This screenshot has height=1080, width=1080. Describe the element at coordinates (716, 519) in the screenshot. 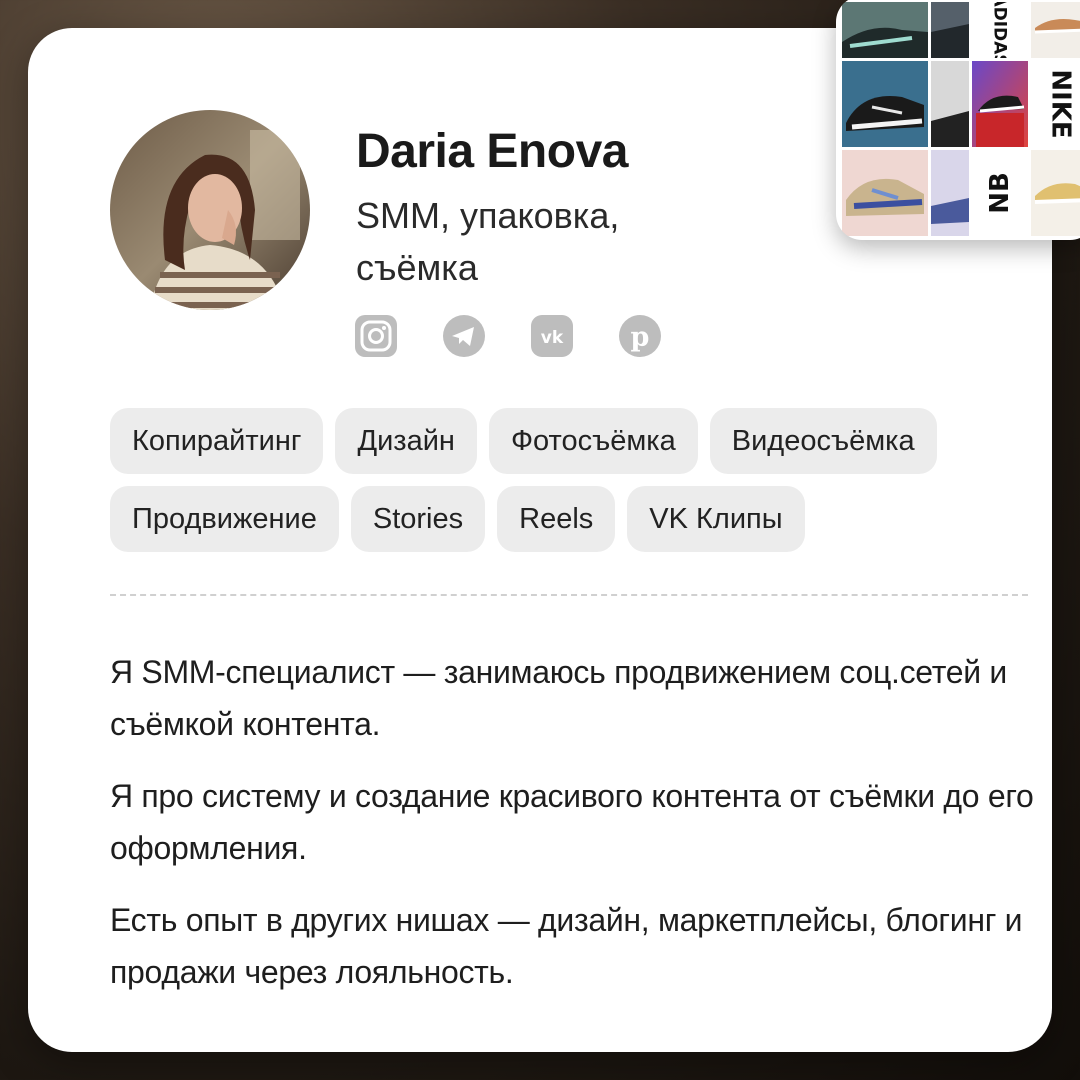

I see `tag-vk-clips: VK Клипы` at that location.